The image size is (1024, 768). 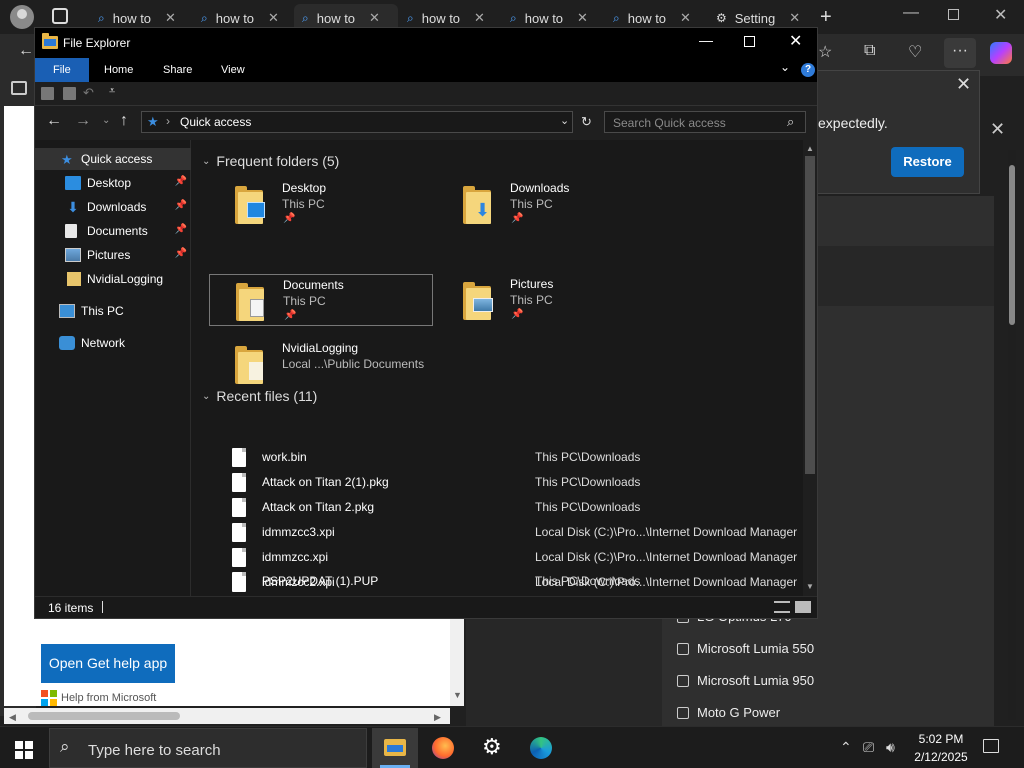 I want to click on file-name: idmmzcc3.xpi, so click(x=298, y=532).